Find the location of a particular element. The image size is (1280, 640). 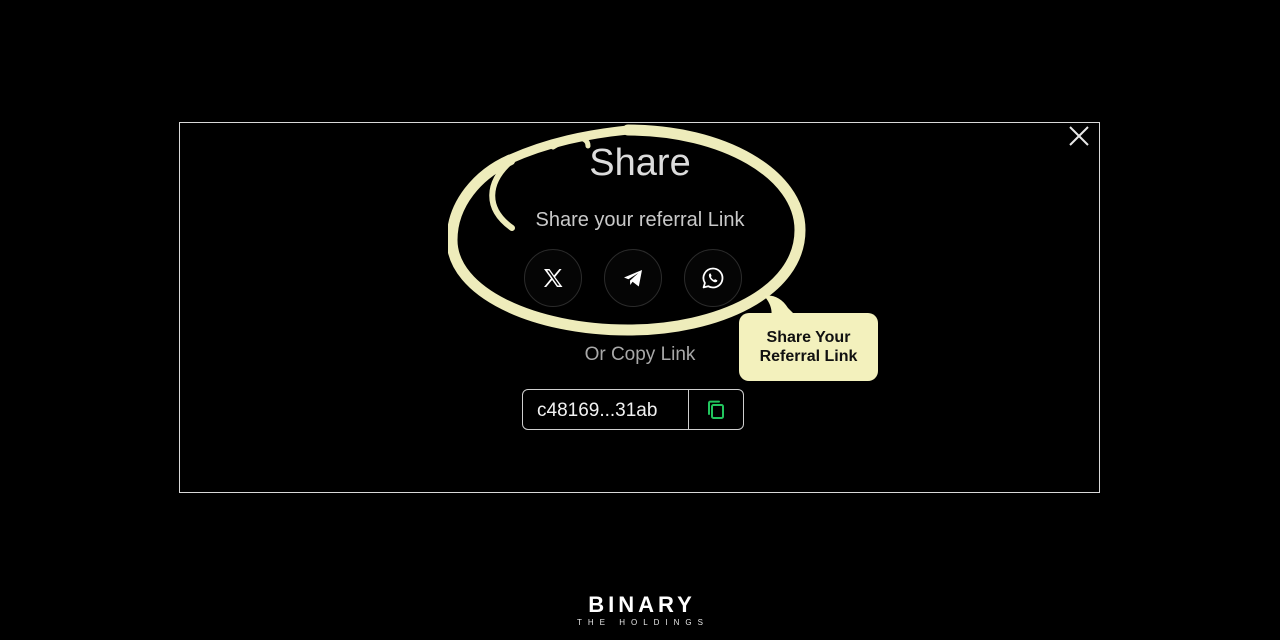

referral-link-value: c48169...31ab is located at coordinates (605, 409).